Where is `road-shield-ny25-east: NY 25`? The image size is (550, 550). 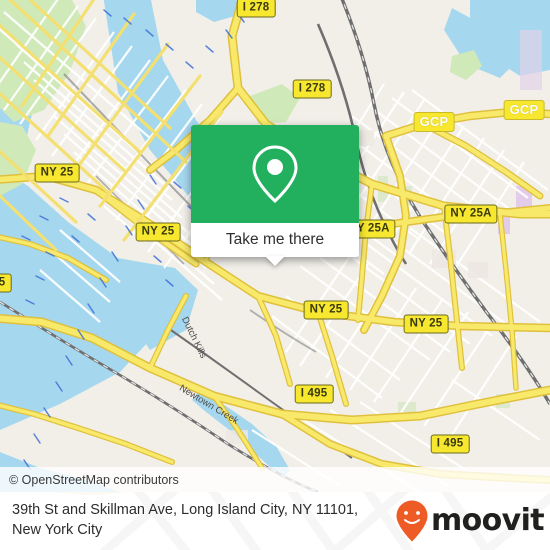 road-shield-ny25-east: NY 25 is located at coordinates (426, 324).